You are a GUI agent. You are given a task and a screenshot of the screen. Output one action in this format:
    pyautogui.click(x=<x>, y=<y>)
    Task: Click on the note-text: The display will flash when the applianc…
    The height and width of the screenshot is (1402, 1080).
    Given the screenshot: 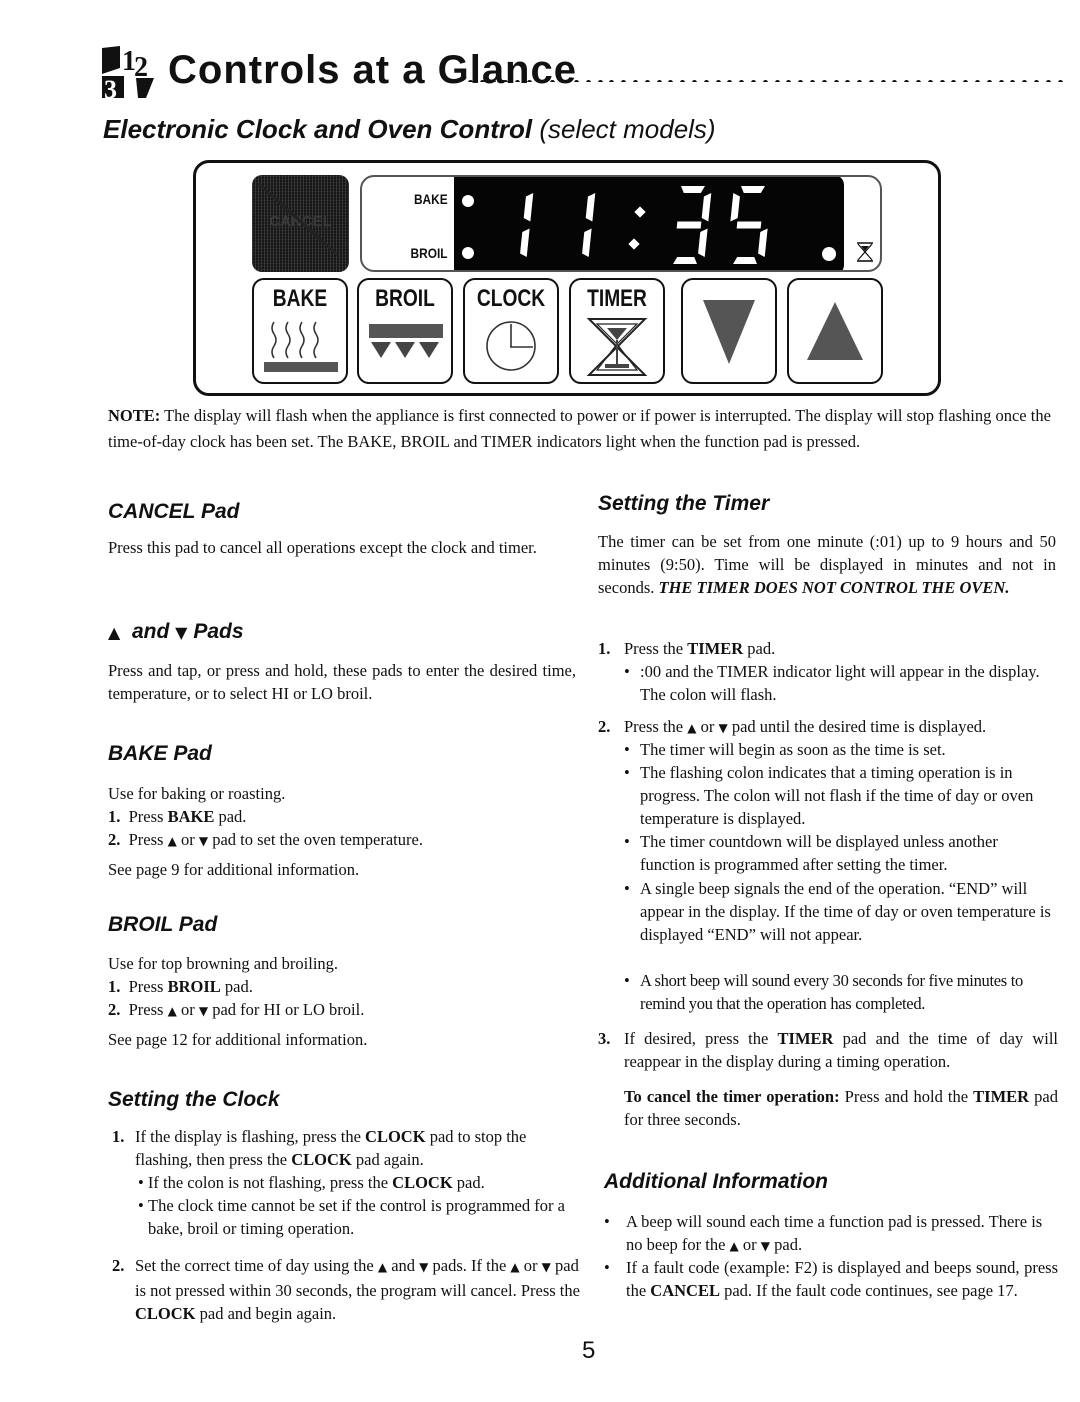 What is the action you would take?
    pyautogui.click(x=579, y=428)
    